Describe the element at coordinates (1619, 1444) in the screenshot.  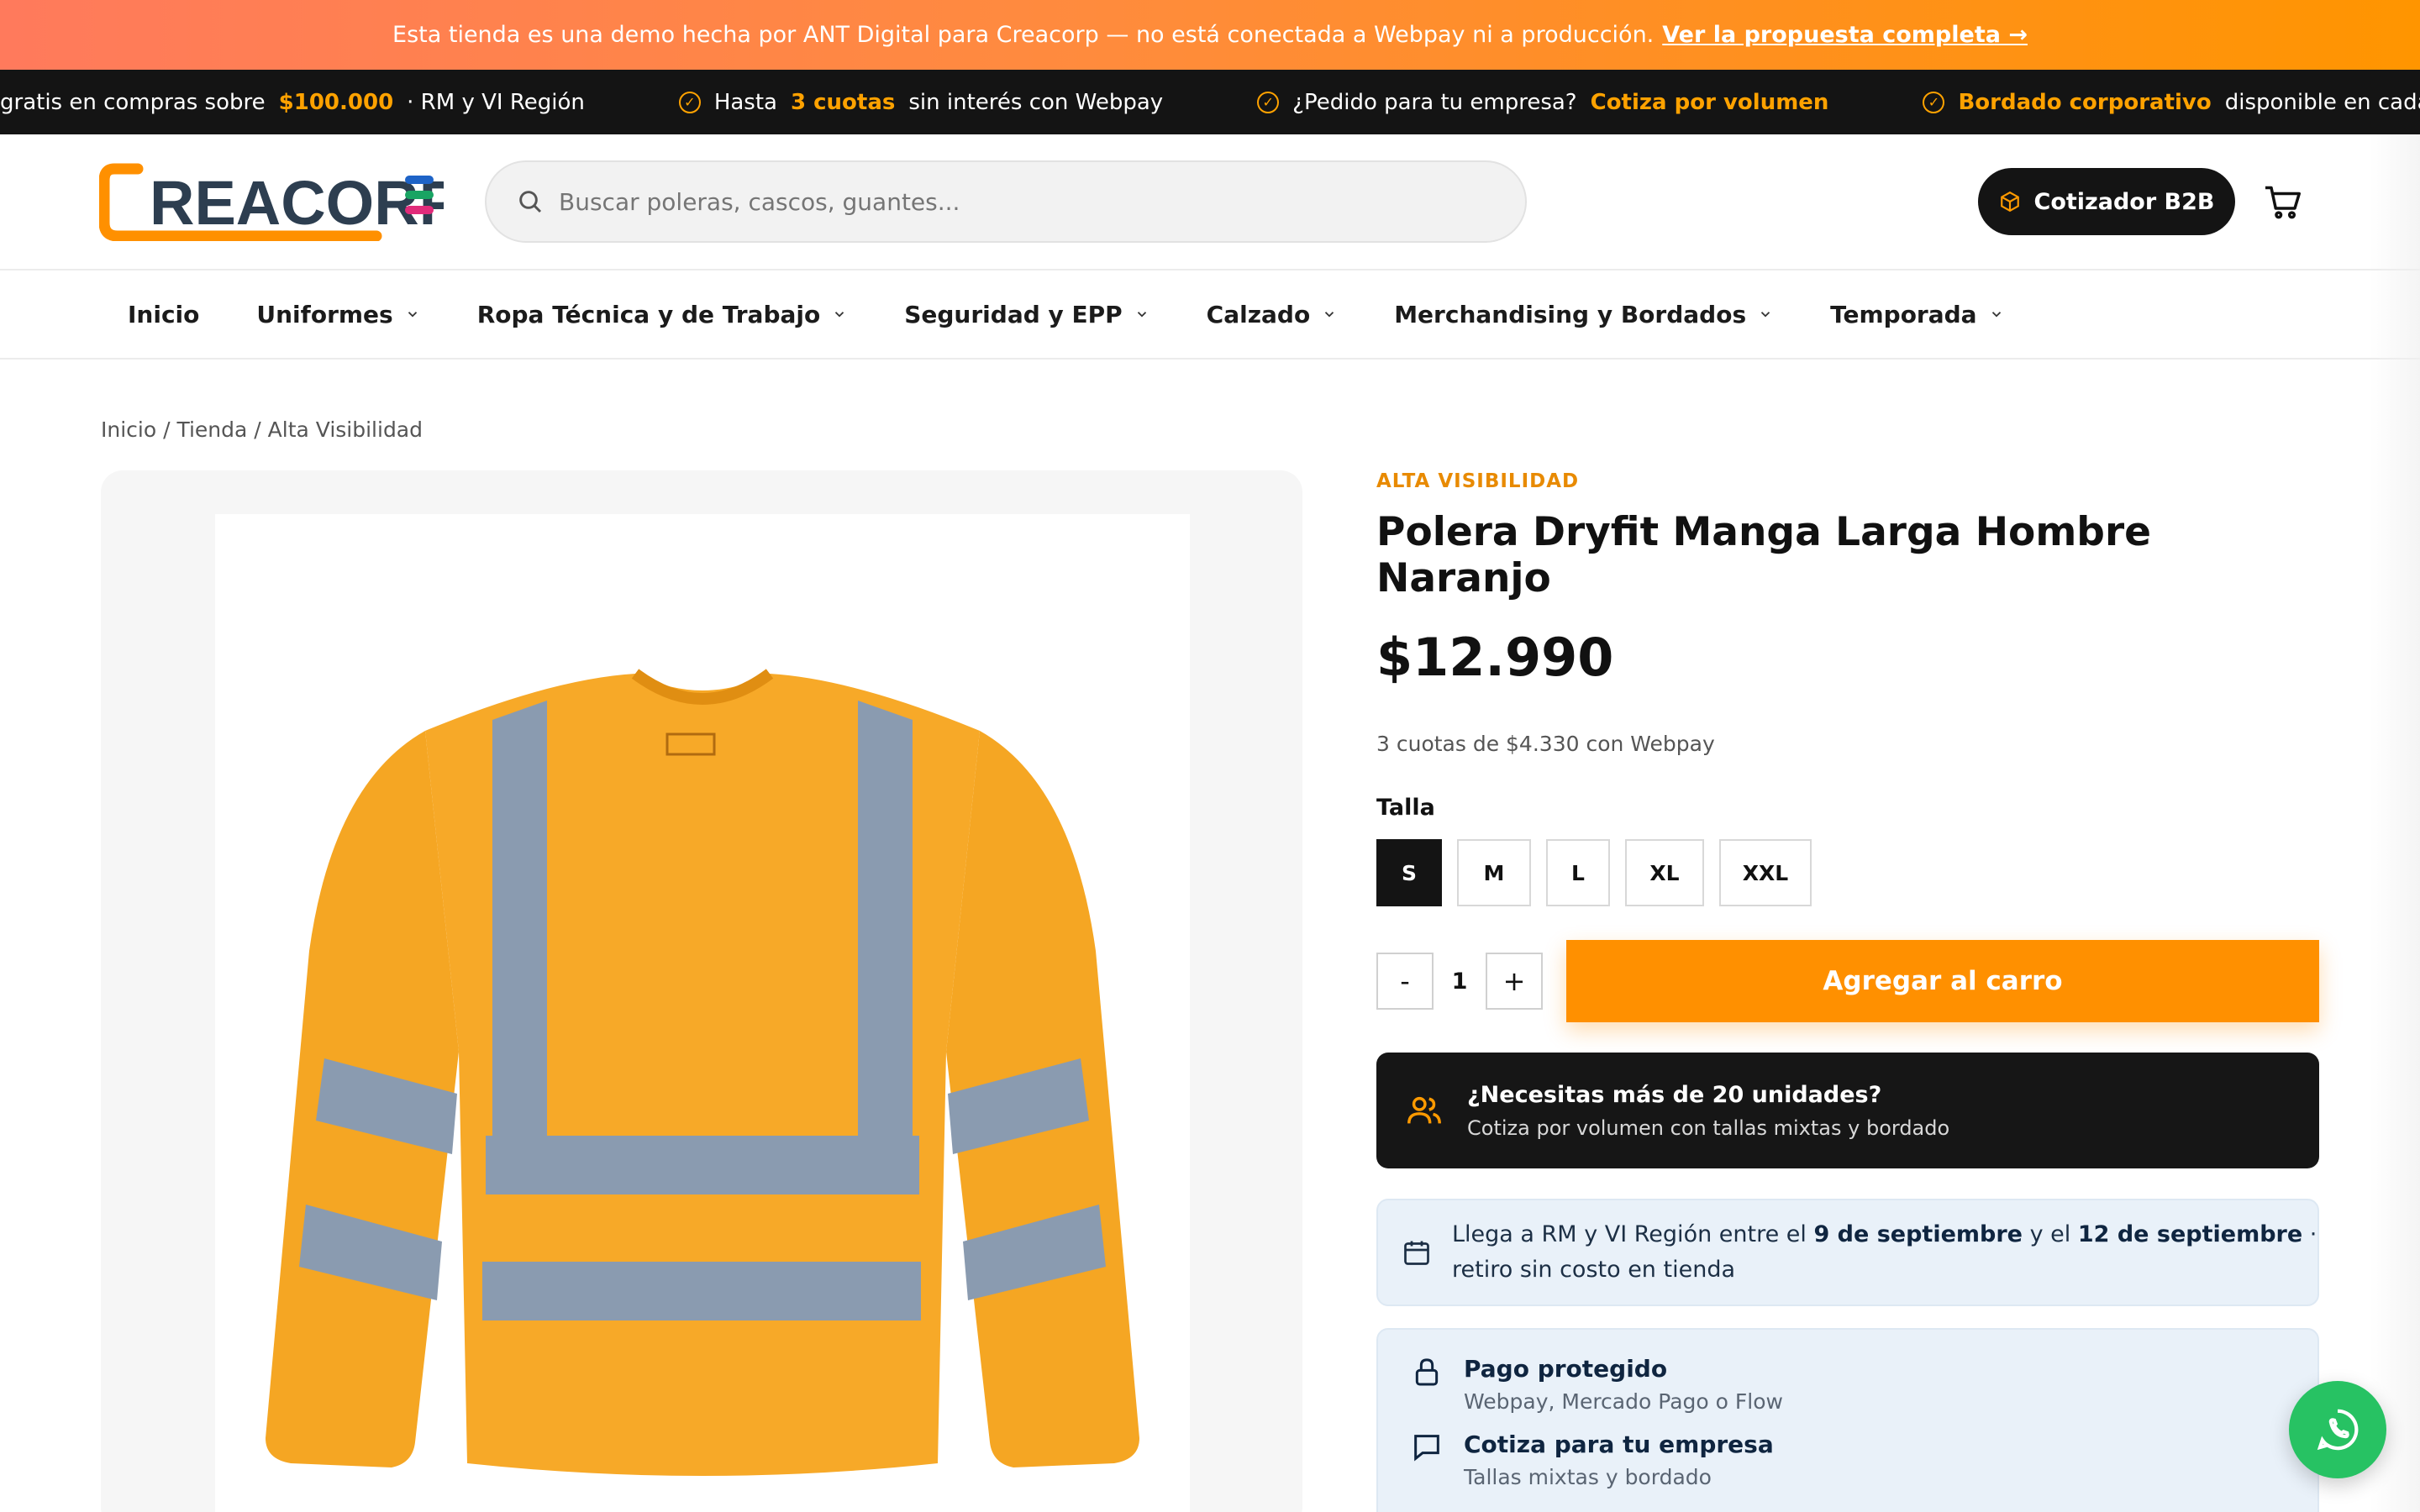
I see `trust-title: Cotiza para tu empresa` at that location.